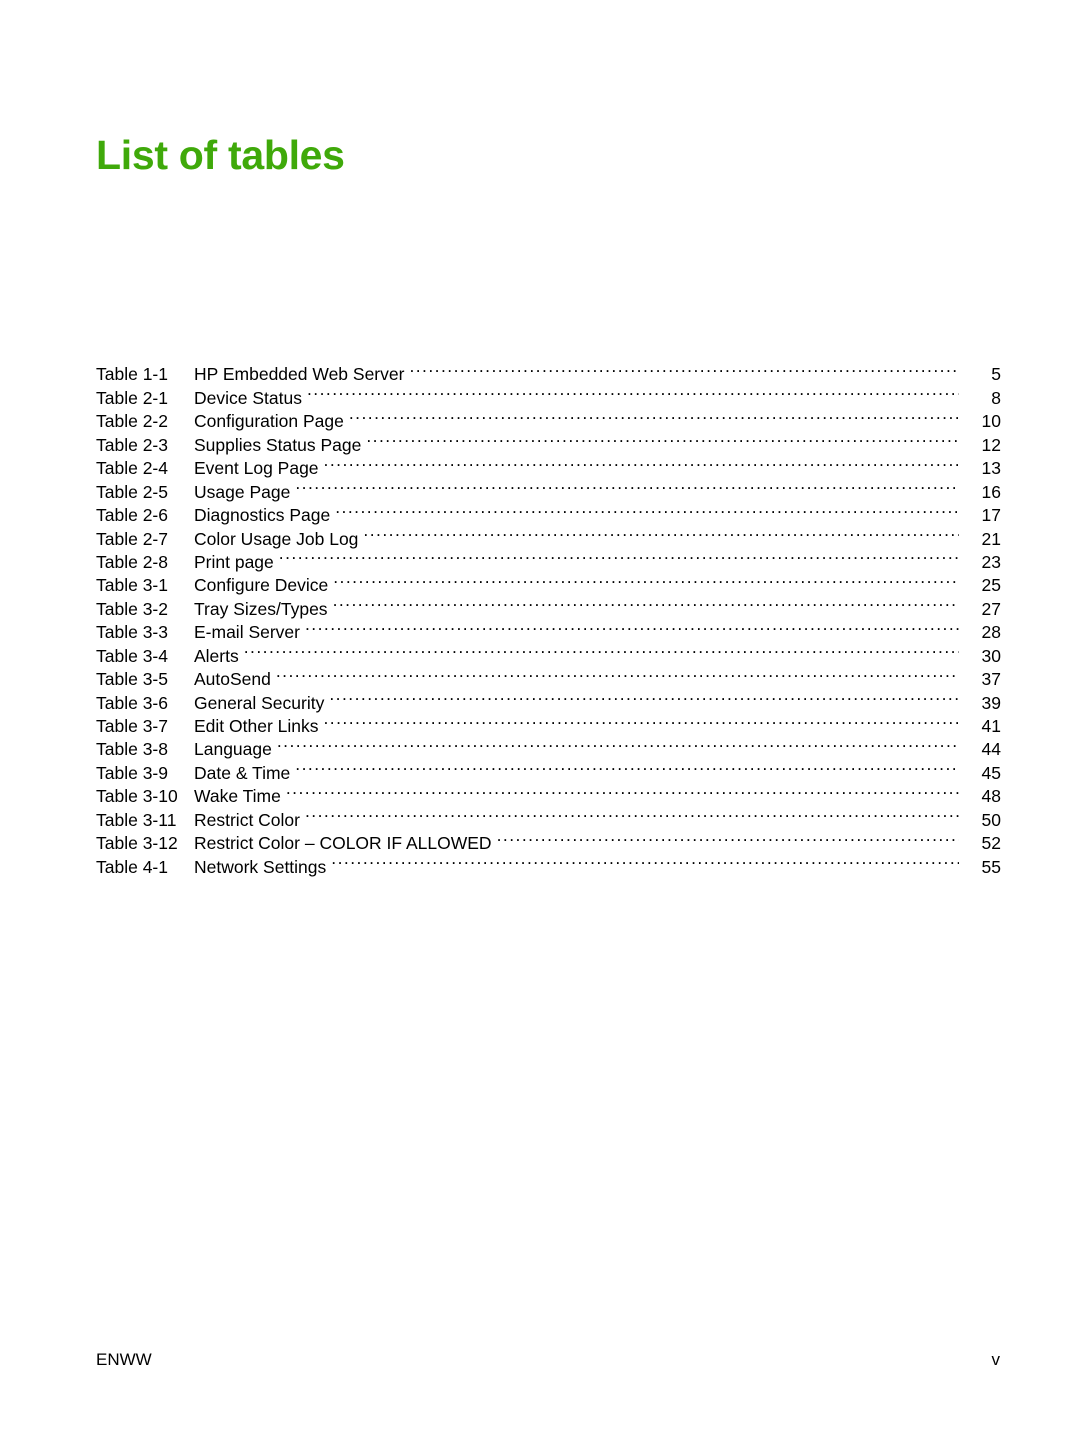 This screenshot has width=1080, height=1437. I want to click on list-of-tables-entry: Table 1-1HP Embedded Web Server5, so click(548, 370).